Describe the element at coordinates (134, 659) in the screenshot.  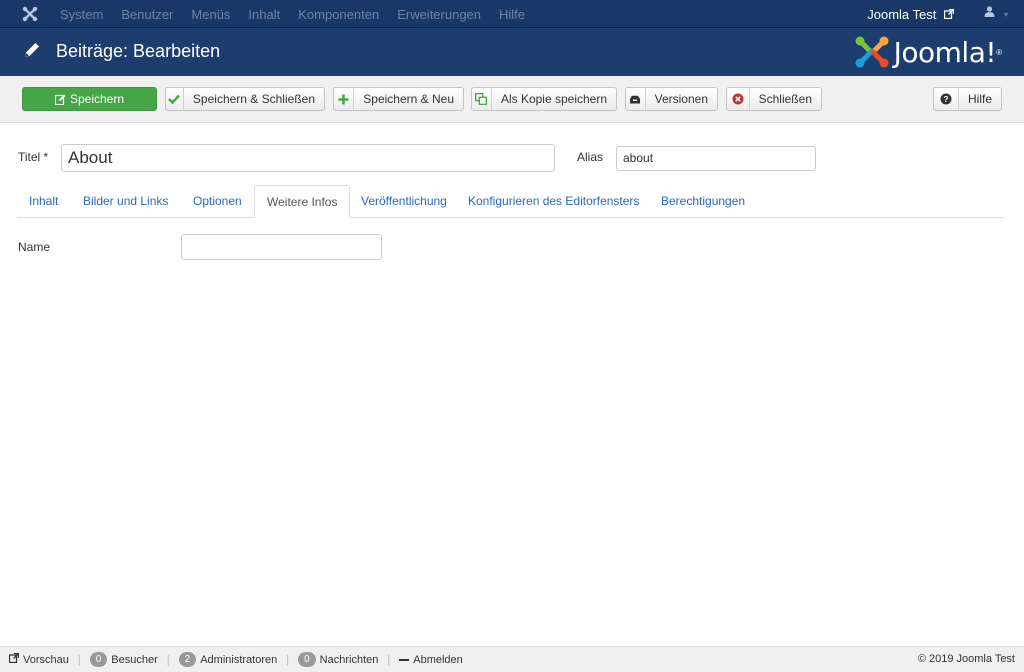
I see `visitors-label: Besucher` at that location.